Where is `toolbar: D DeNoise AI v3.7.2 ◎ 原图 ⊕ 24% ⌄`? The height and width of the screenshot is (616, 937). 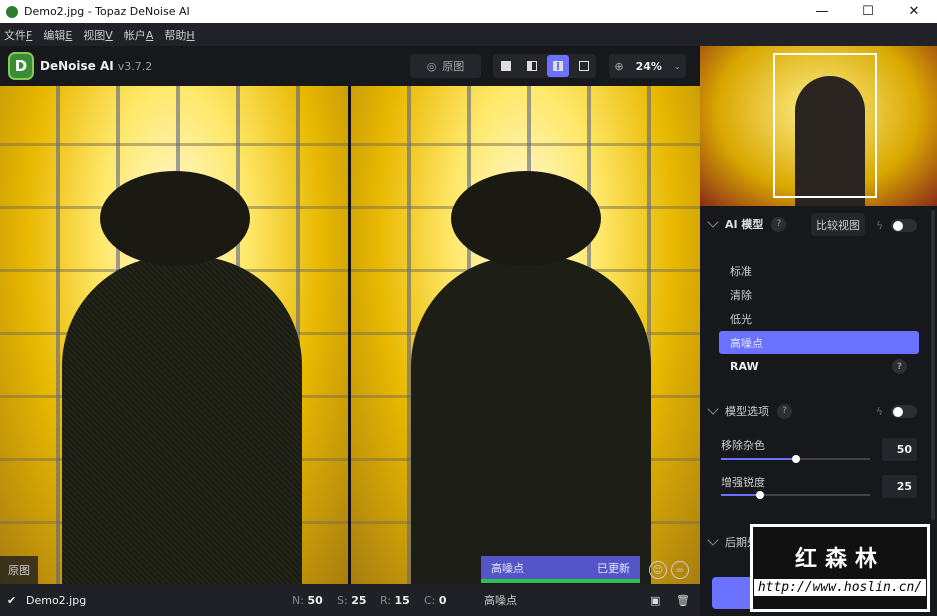
toolbar: D DeNoise AI v3.7.2 ◎ 原图 ⊕ 24% ⌄ is located at coordinates (350, 66).